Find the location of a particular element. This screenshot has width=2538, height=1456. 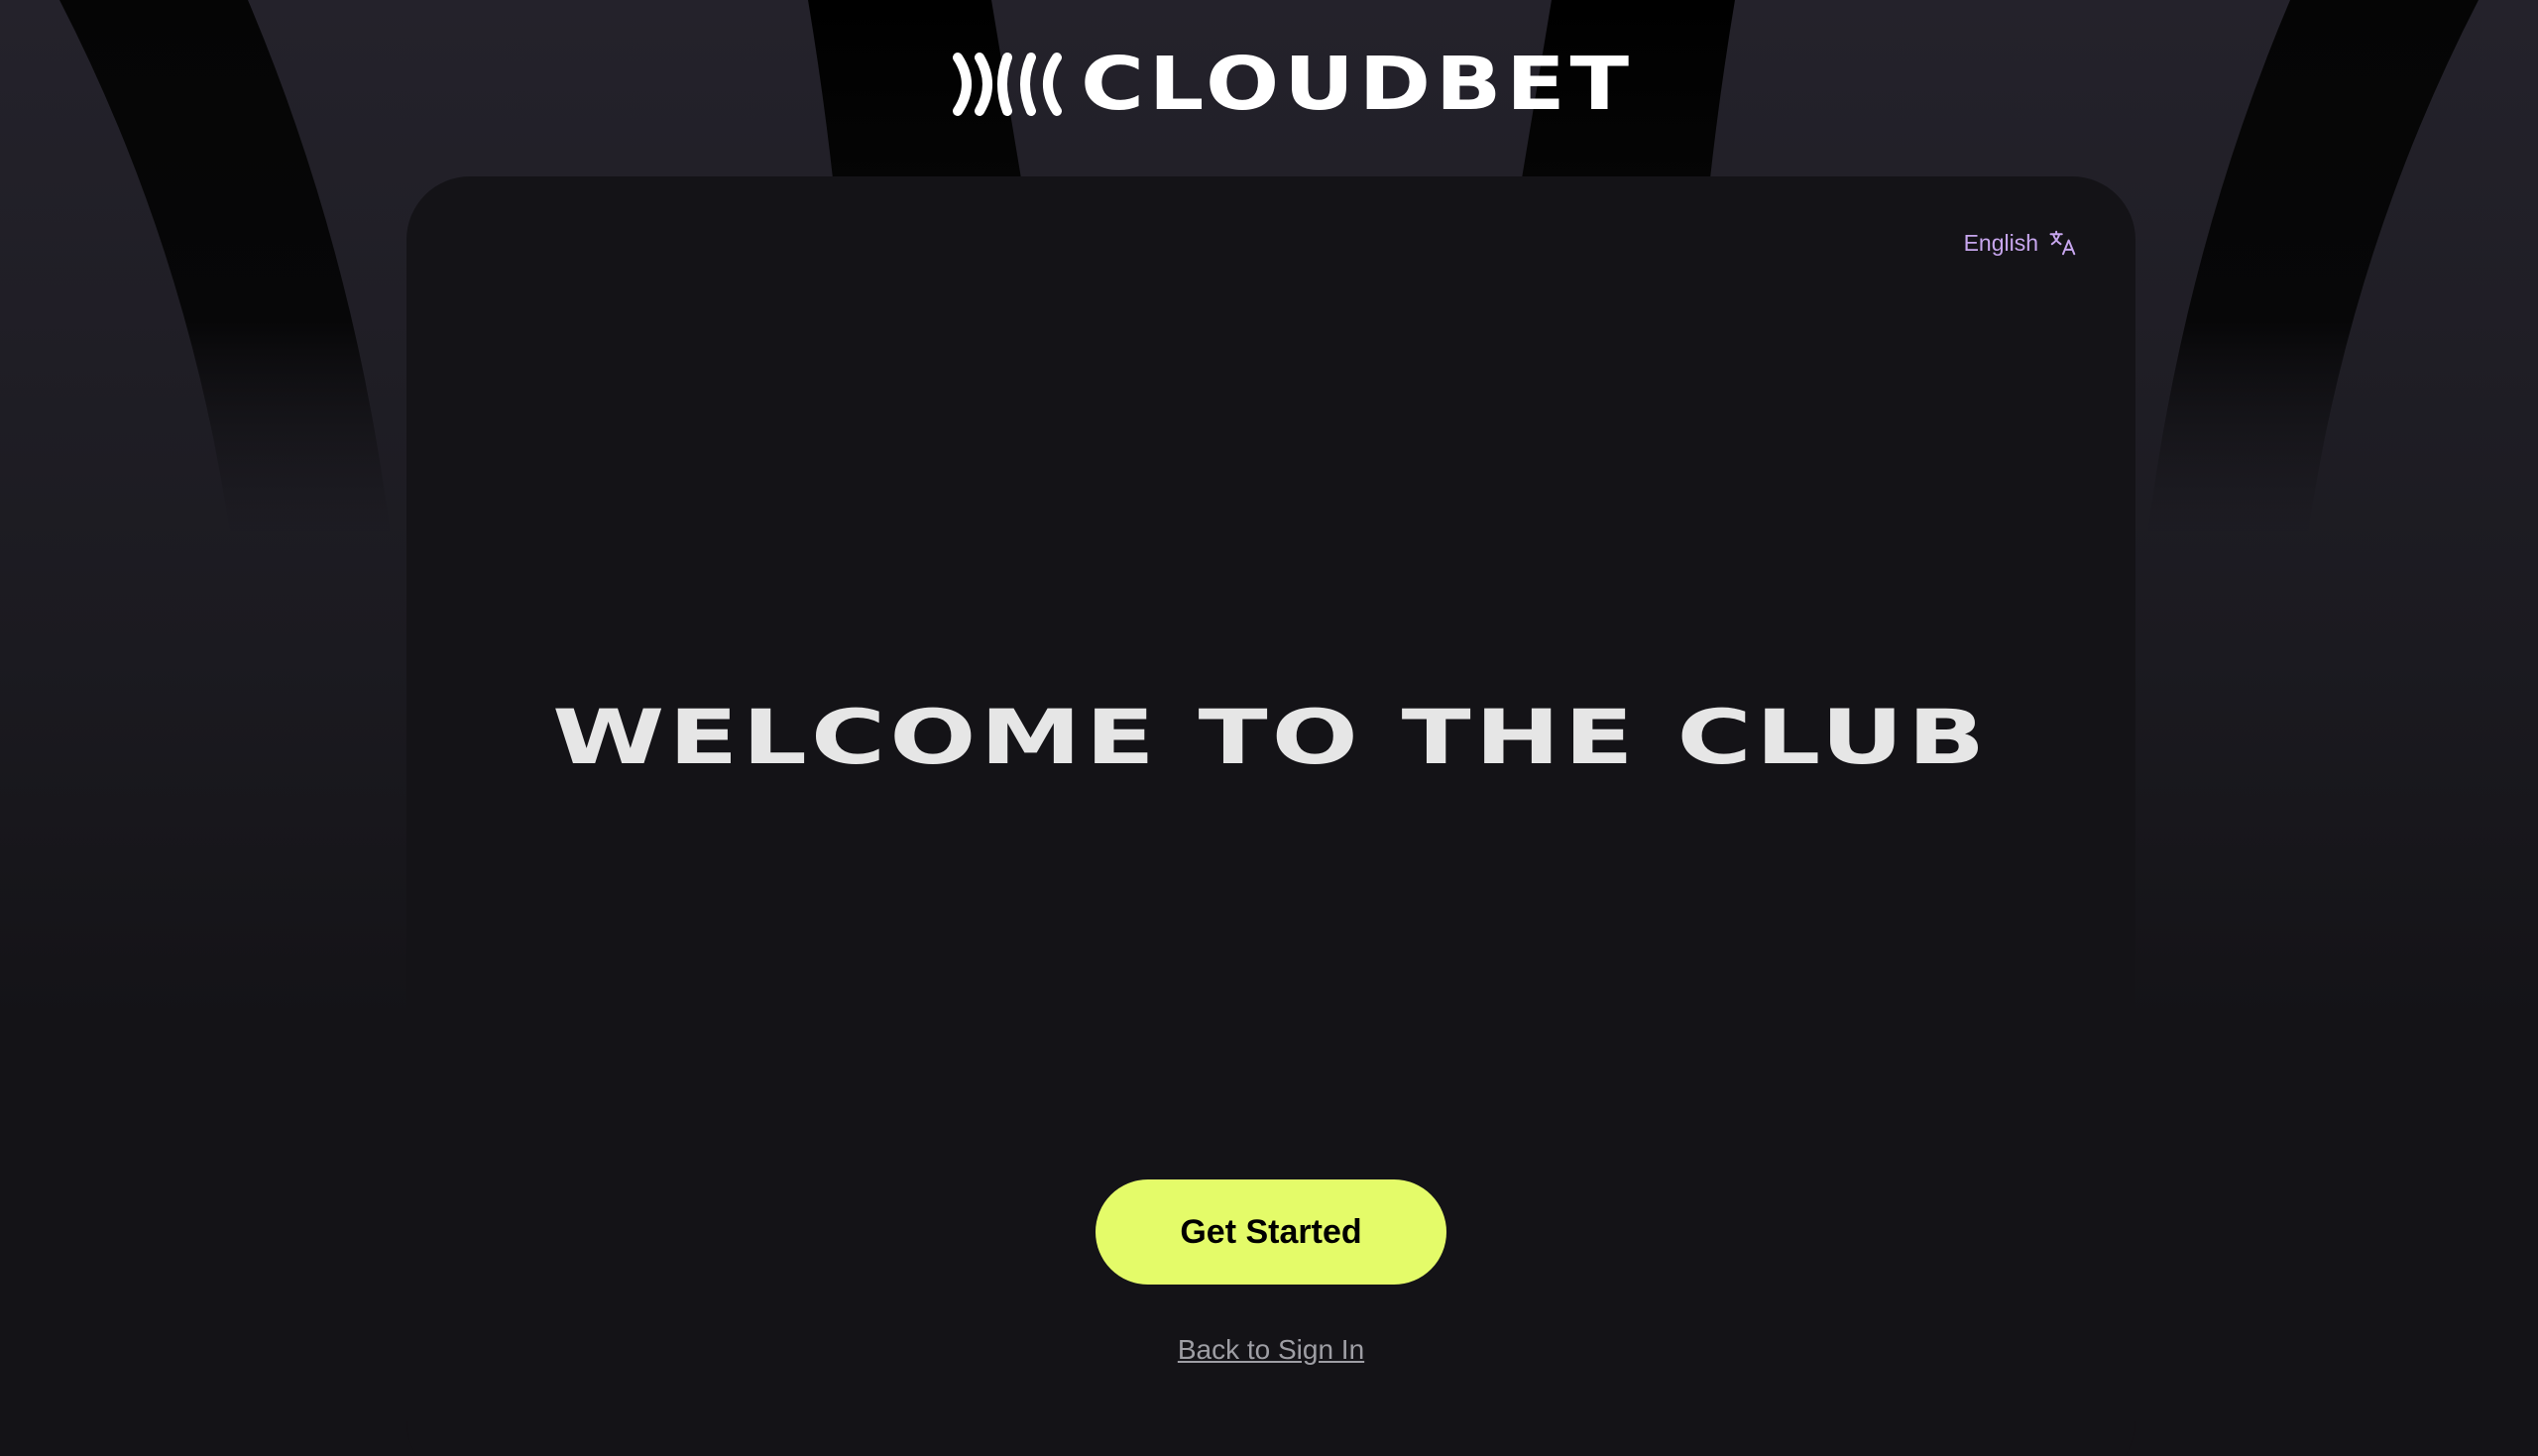

welcome-headline: WELCOME TO THE CLUB is located at coordinates (1270, 737).